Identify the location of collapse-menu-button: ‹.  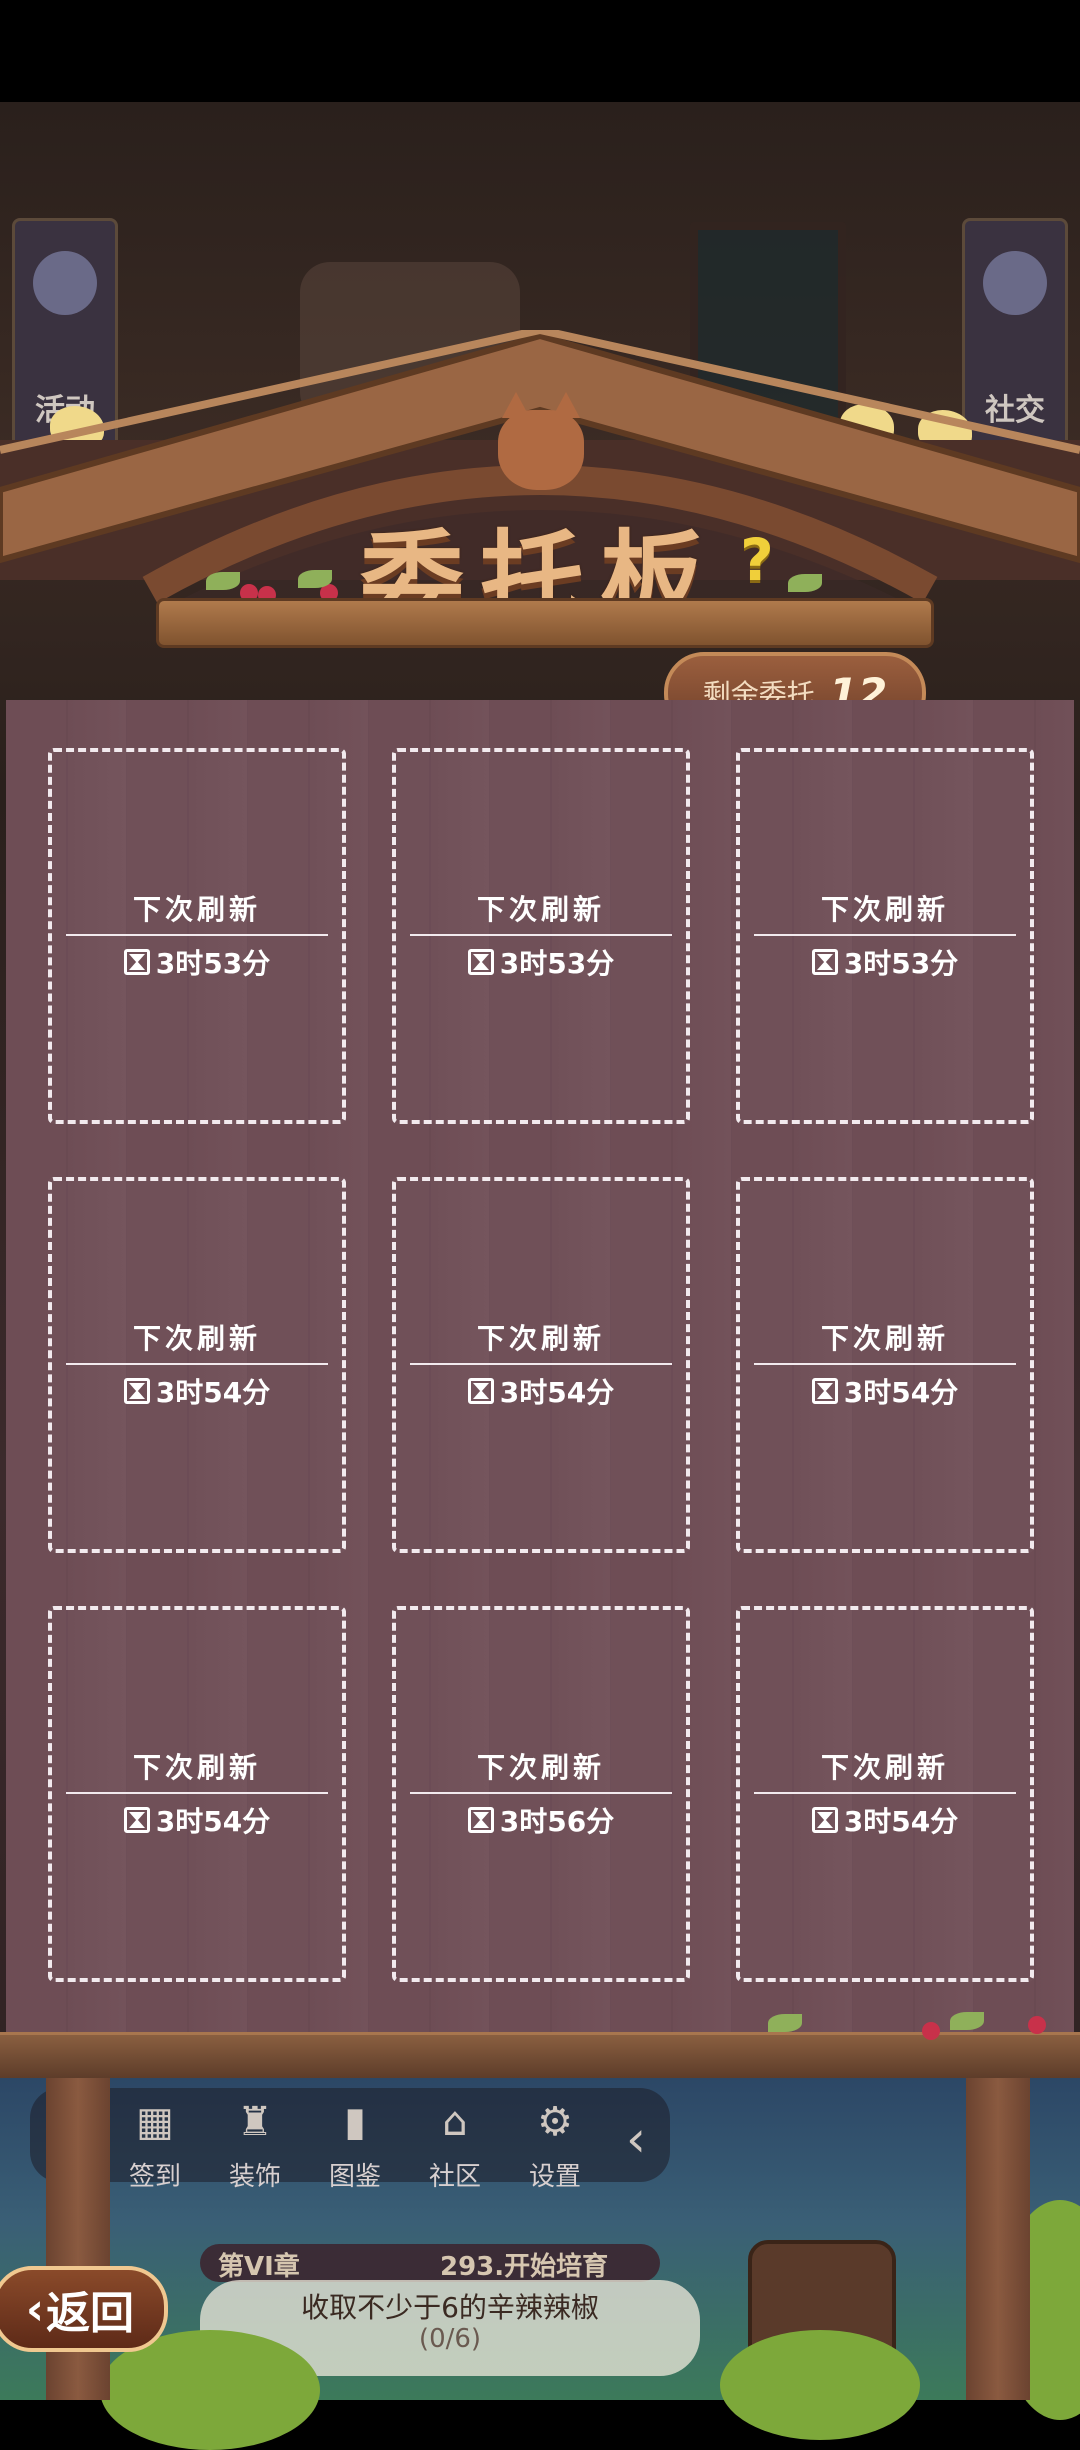
(636, 2139).